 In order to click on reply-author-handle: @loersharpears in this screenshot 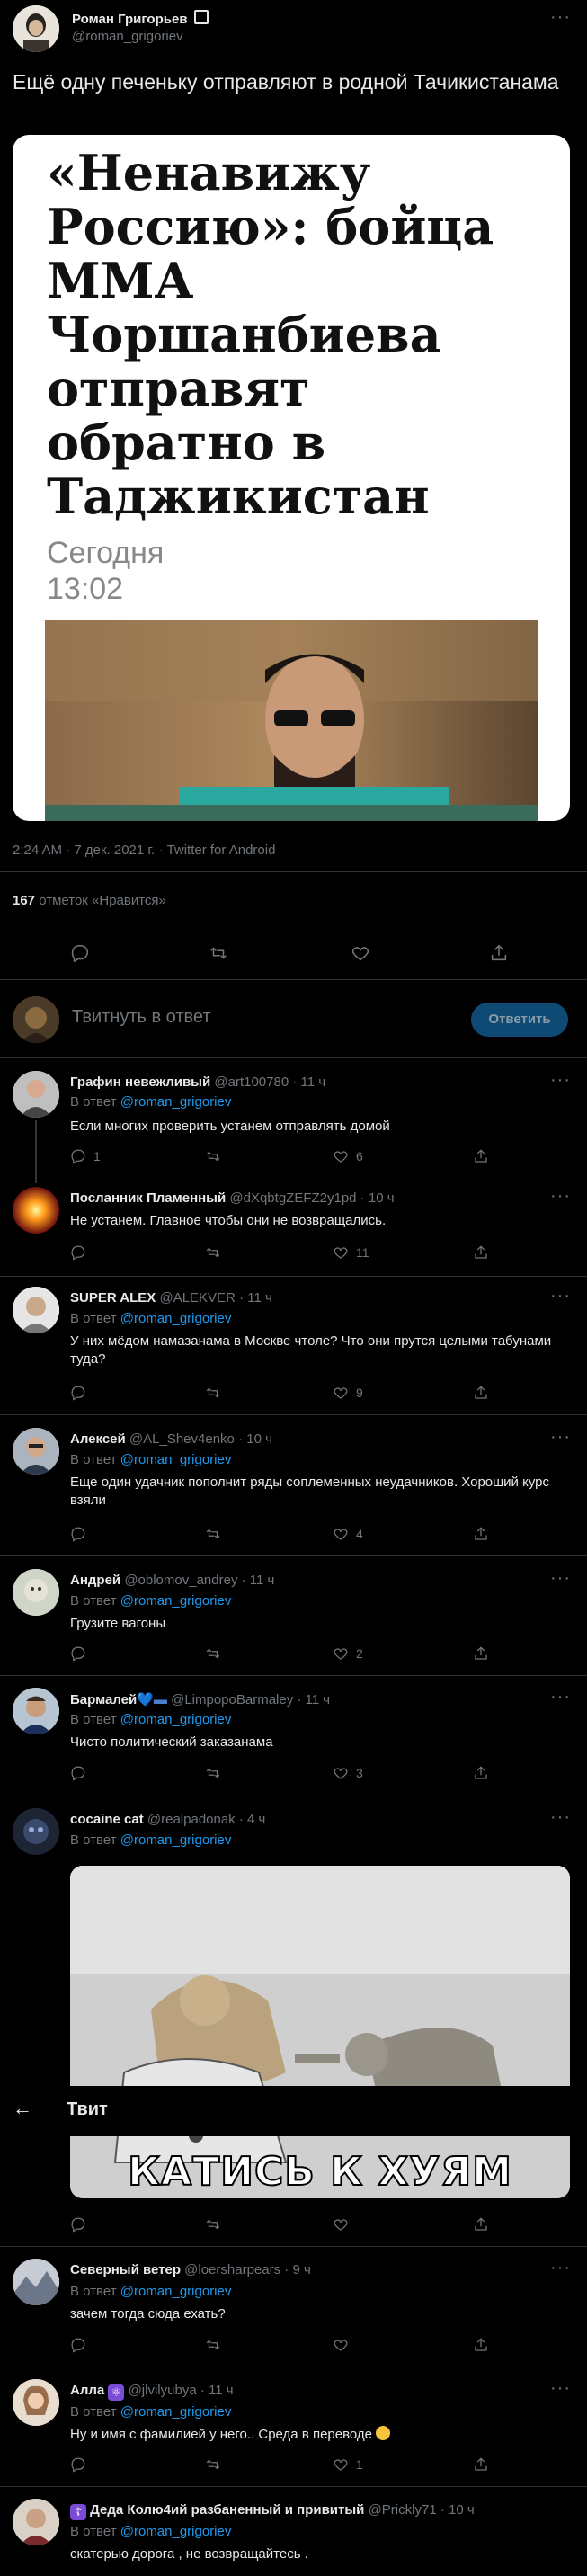, I will do `click(232, 2270)`.